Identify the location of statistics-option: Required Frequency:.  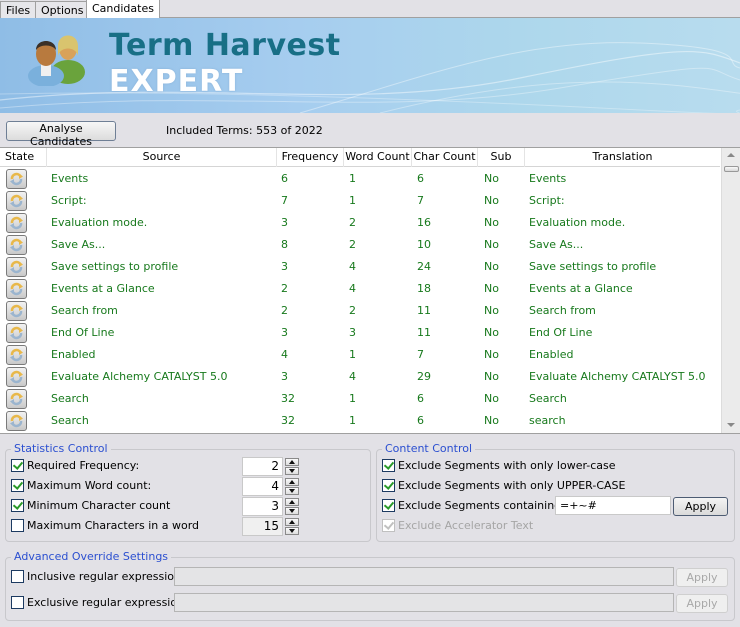
(121, 466).